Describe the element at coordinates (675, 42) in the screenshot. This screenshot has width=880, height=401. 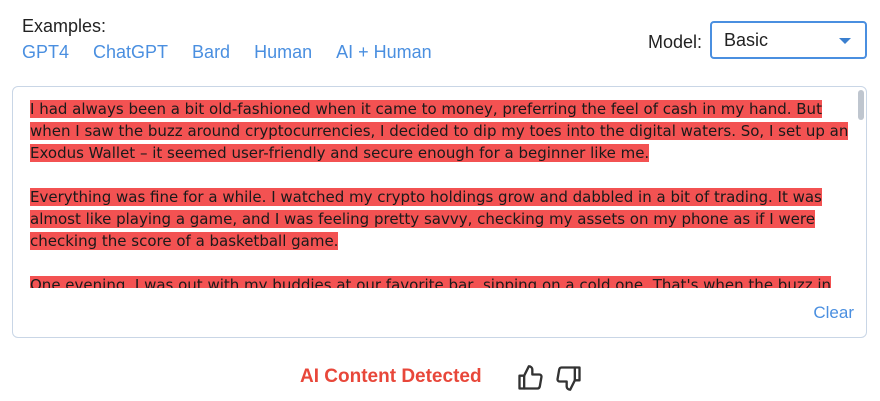
I see `model-label: Model:` at that location.